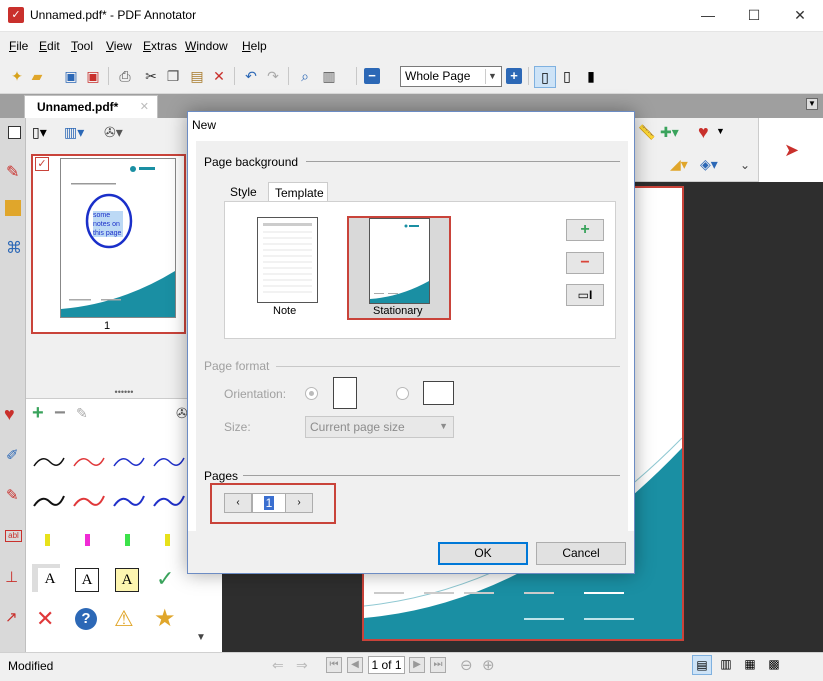  What do you see at coordinates (82, 46) in the screenshot?
I see `menu-tool: Tool` at bounding box center [82, 46].